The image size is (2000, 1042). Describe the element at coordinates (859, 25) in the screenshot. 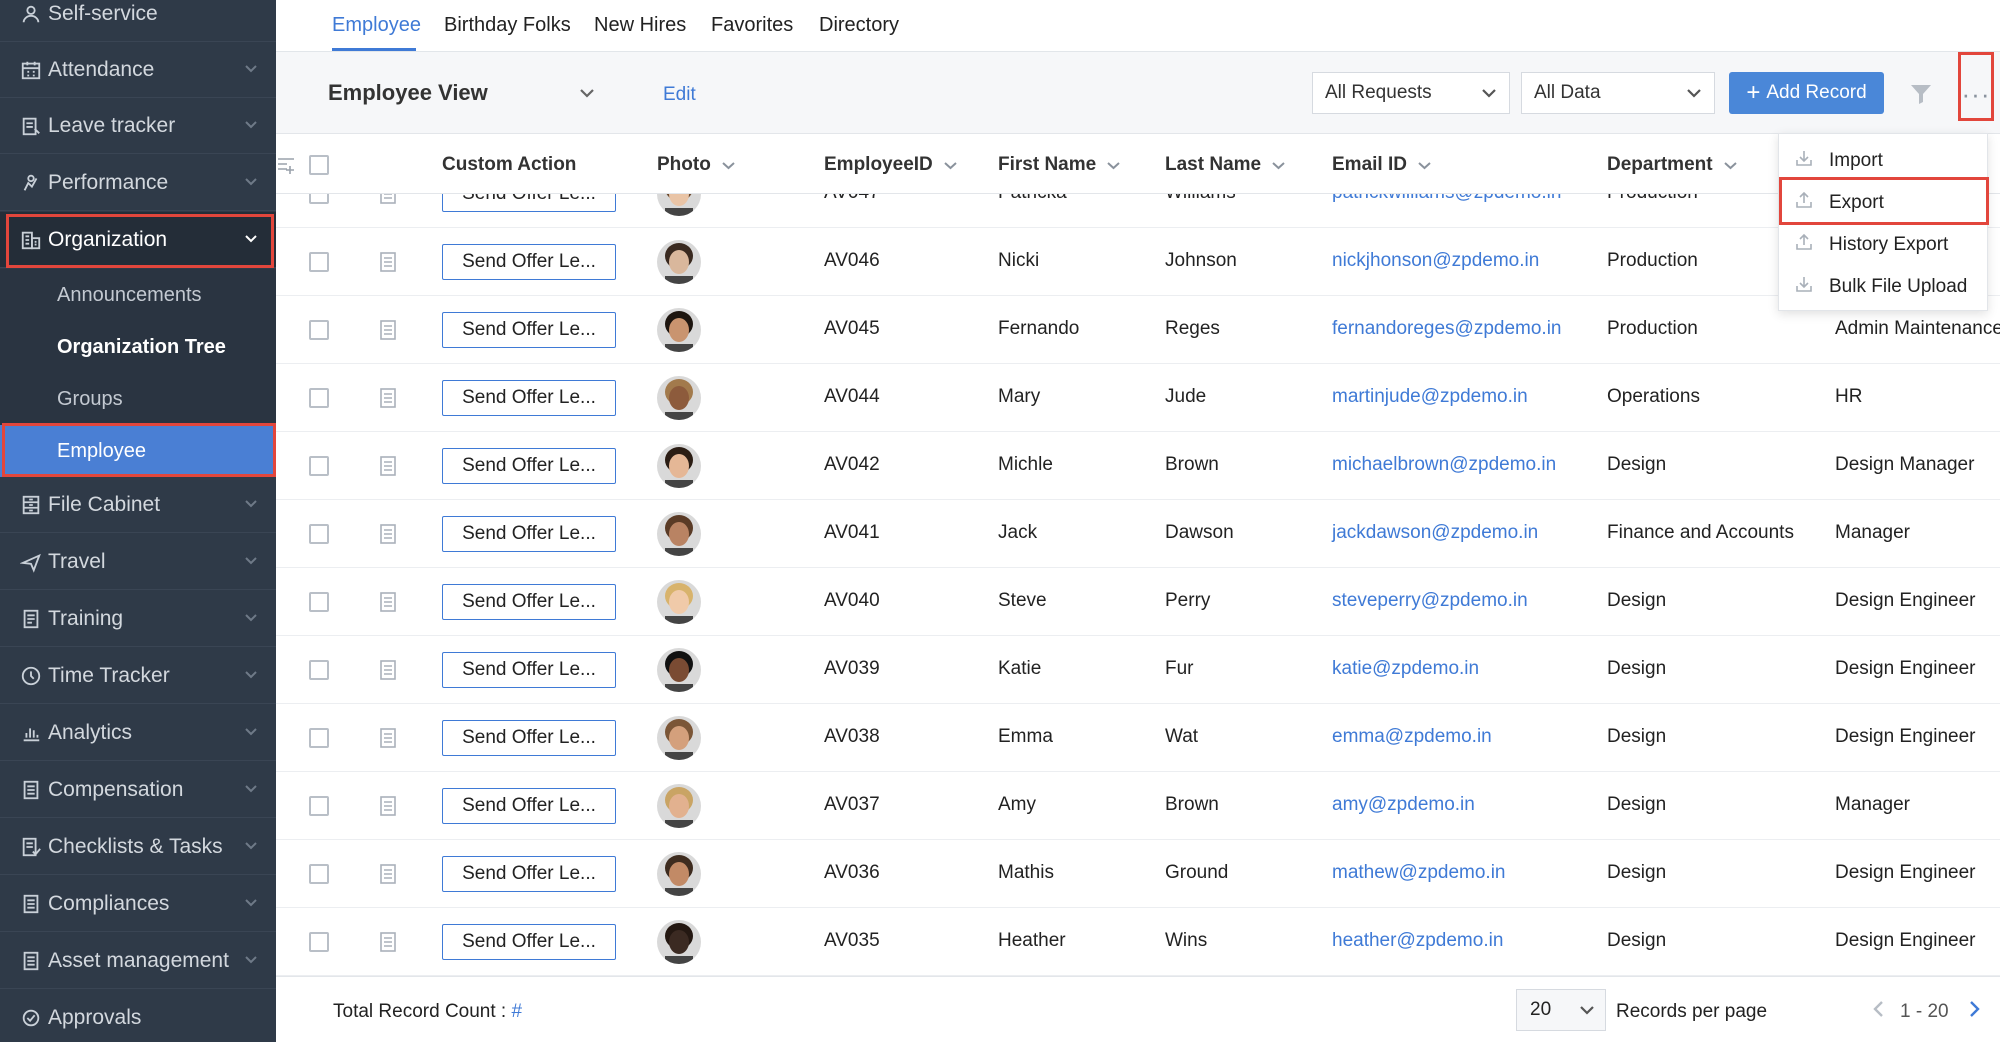

I see `tab-directory: Directory` at that location.